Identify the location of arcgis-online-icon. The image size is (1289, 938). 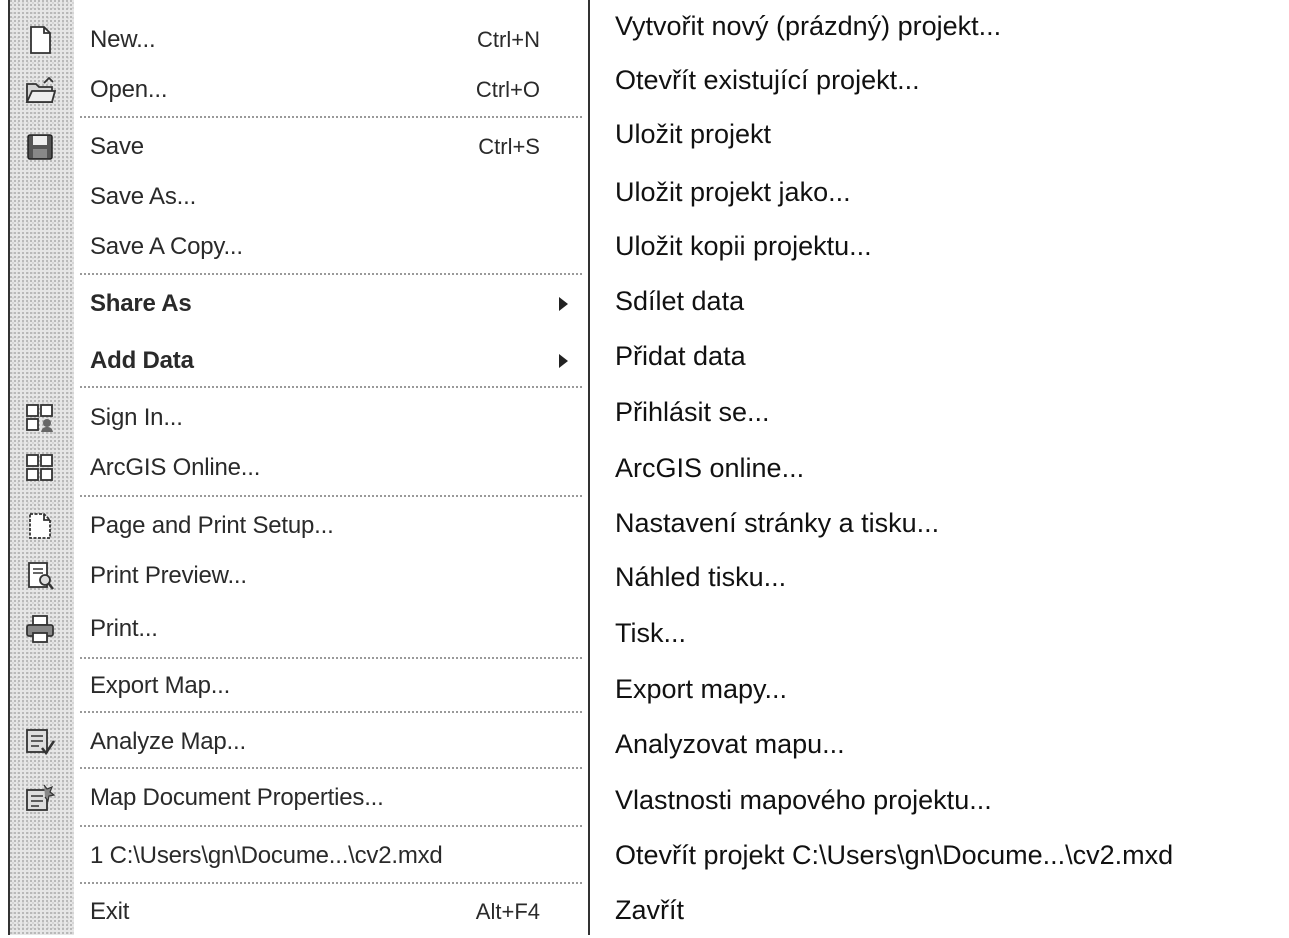
(40, 468).